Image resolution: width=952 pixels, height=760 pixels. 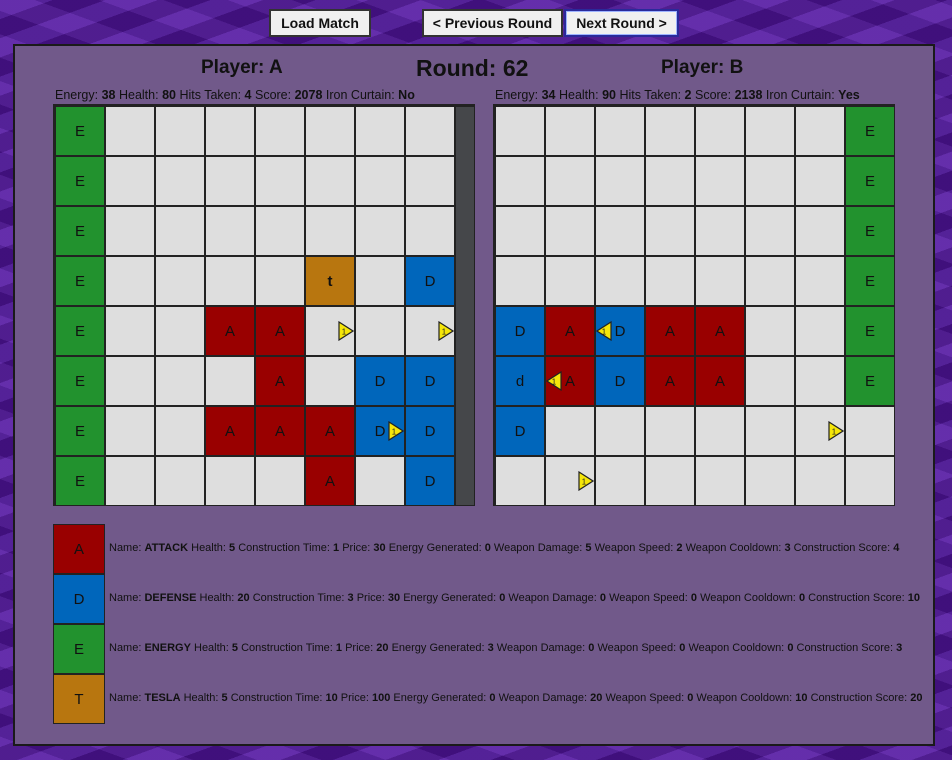 What do you see at coordinates (621, 23) in the screenshot?
I see `next-round-button: Next Round >` at bounding box center [621, 23].